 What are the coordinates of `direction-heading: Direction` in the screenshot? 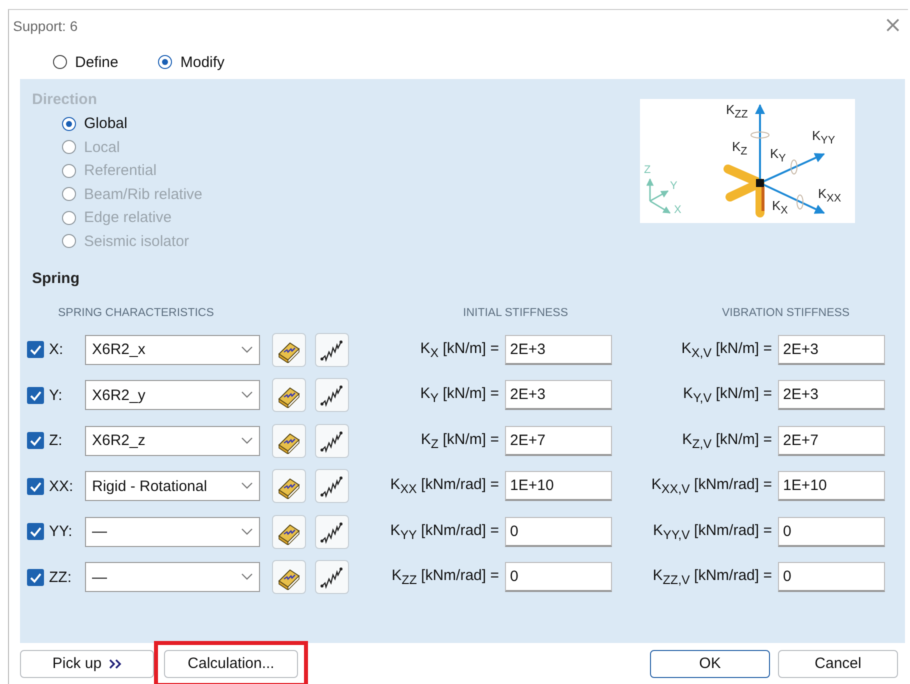 It's located at (65, 99).